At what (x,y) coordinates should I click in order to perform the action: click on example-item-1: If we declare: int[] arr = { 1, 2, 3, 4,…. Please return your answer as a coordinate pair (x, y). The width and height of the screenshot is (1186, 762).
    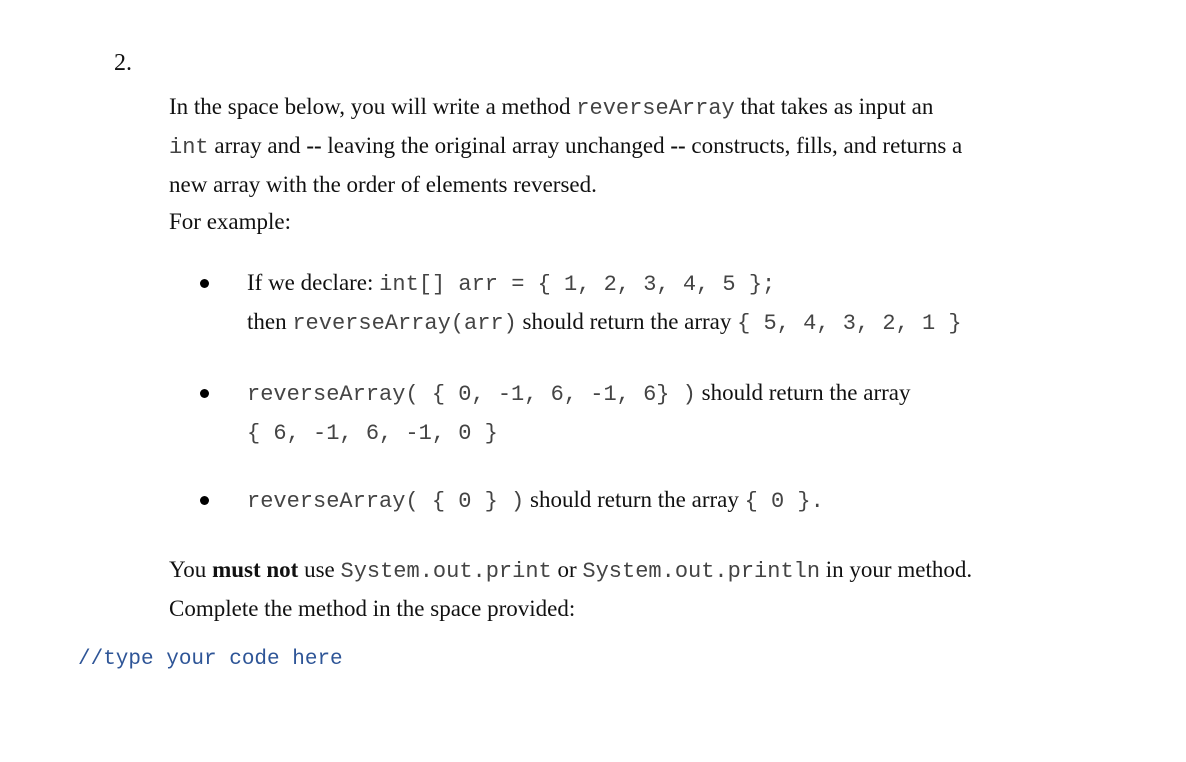
    Looking at the image, I should click on (581, 303).